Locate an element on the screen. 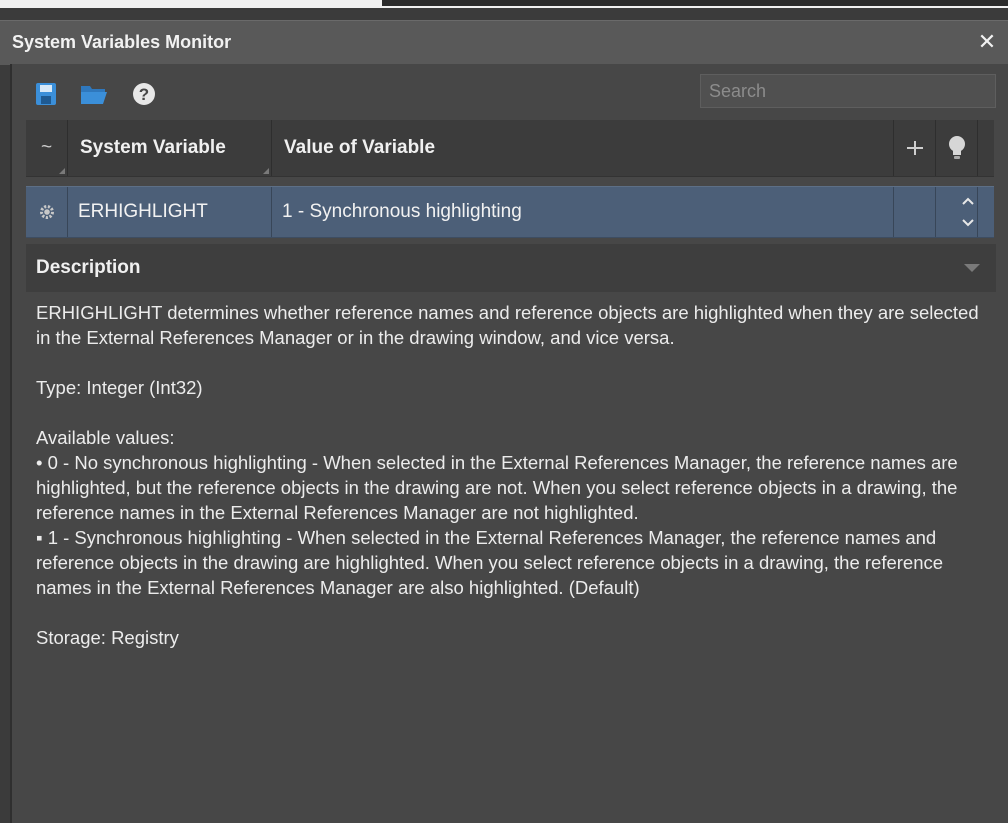 The width and height of the screenshot is (1008, 823). row-add-cell is located at coordinates (915, 212).